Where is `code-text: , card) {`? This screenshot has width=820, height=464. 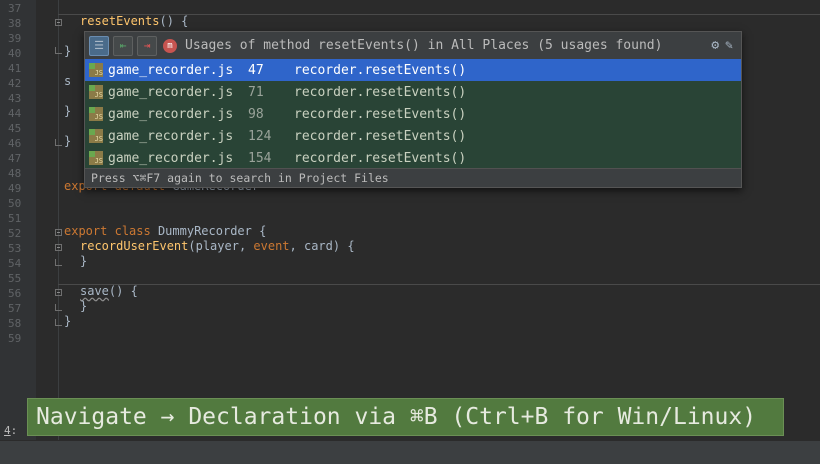 code-text: , card) { is located at coordinates (322, 246).